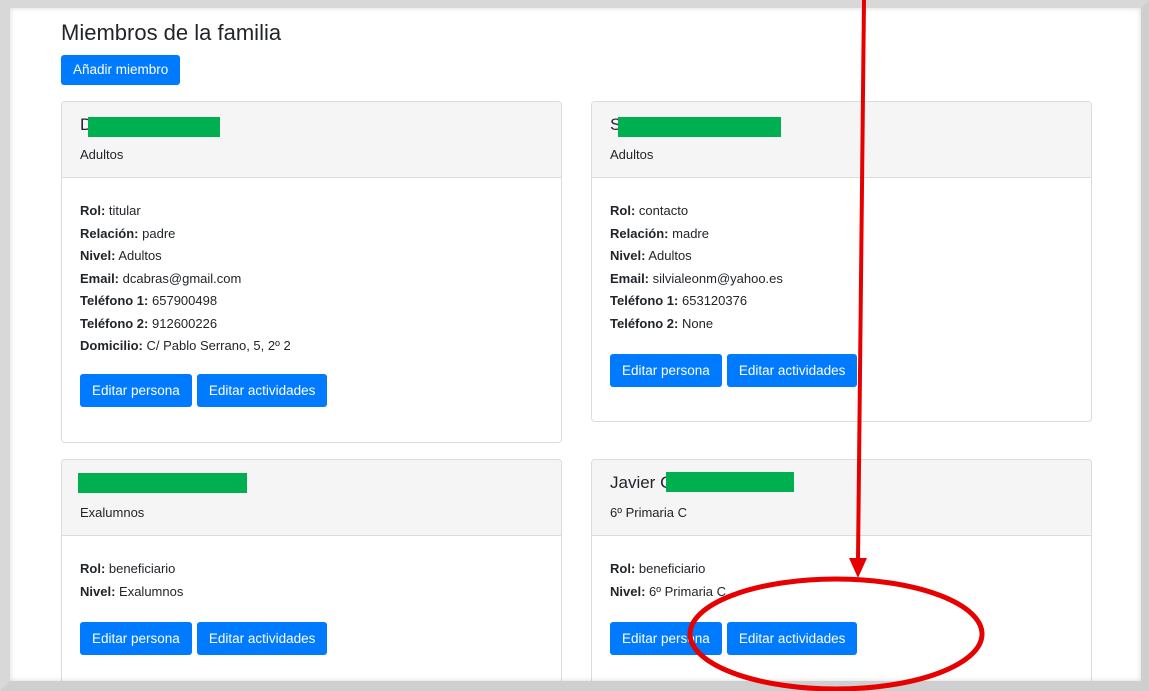  I want to click on nivel-line: Nivel: 6º Primaria C, so click(841, 592).